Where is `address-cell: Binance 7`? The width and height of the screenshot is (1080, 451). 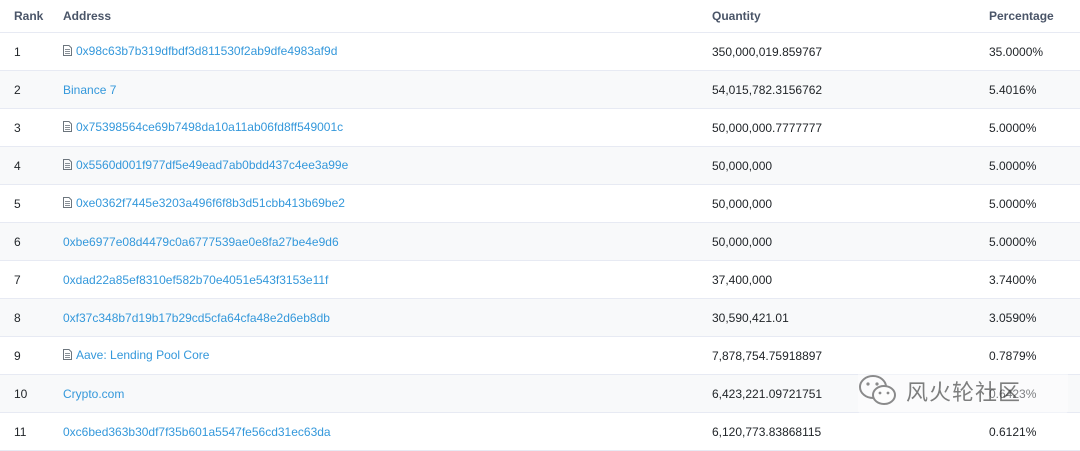
address-cell: Binance 7 is located at coordinates (387, 89).